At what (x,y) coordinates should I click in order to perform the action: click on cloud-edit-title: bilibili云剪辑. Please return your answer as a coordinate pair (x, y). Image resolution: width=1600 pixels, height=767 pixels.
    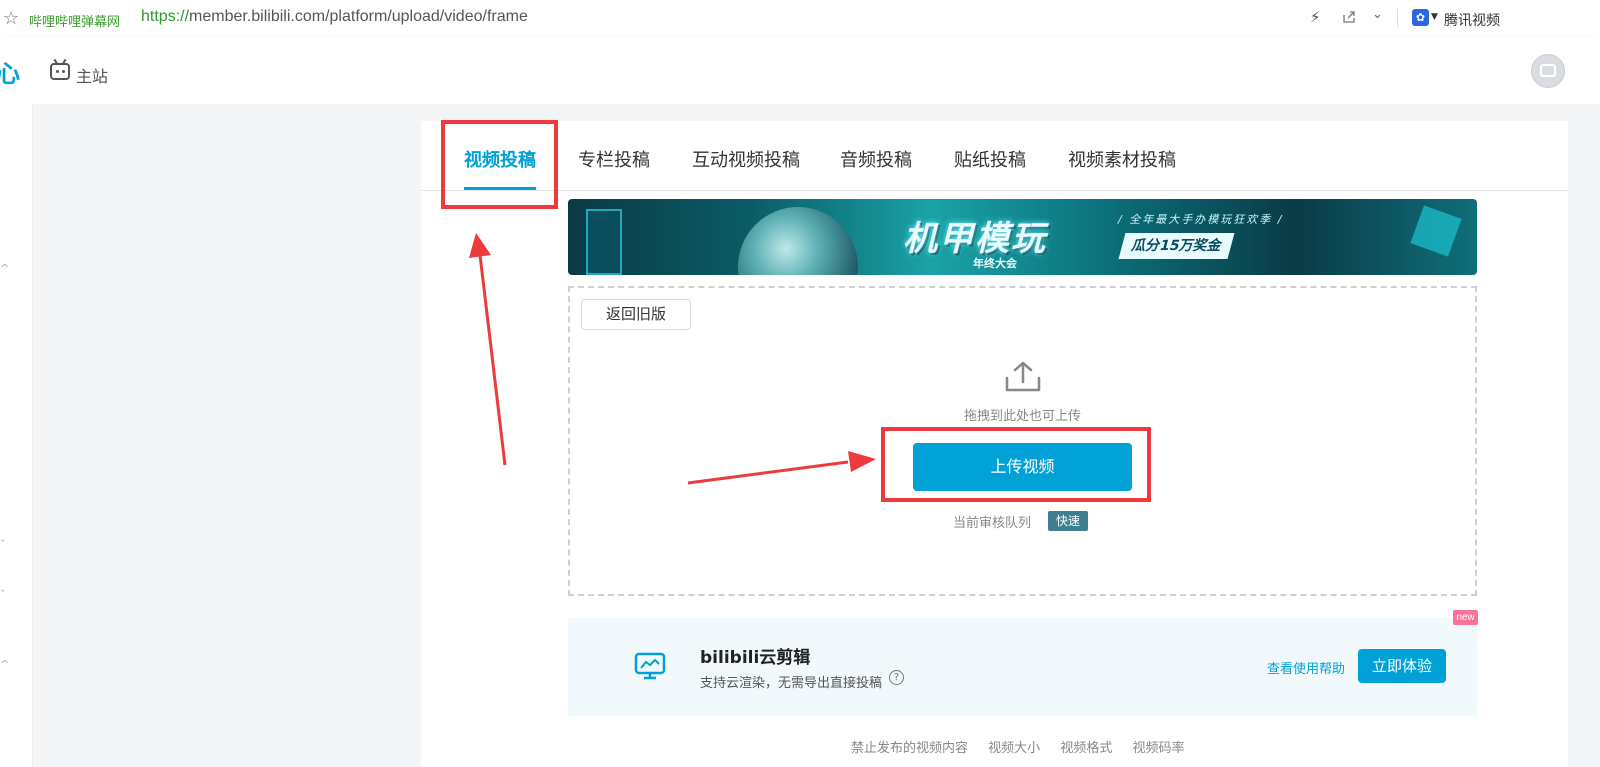
    Looking at the image, I should click on (755, 658).